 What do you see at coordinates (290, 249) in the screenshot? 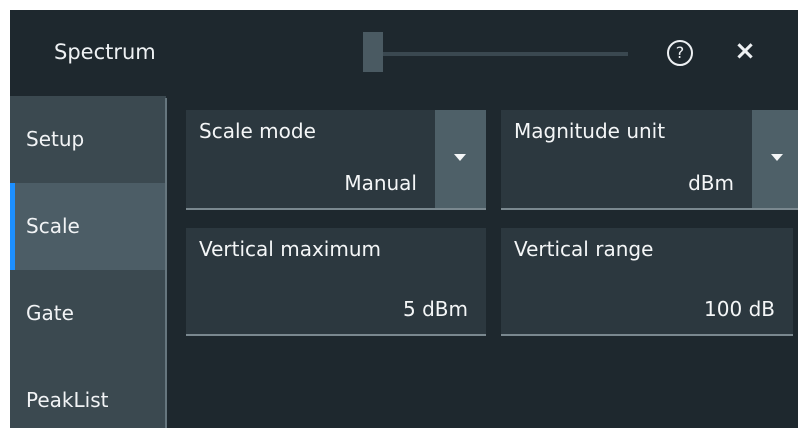
I see `vertical-maximum-label: Vertical maximum` at bounding box center [290, 249].